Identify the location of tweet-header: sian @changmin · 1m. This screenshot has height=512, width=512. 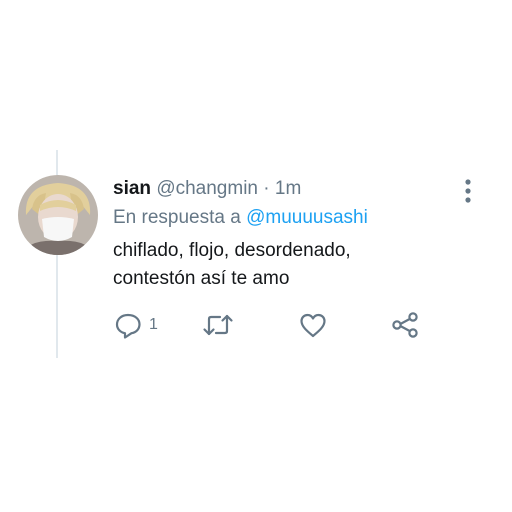
(207, 189).